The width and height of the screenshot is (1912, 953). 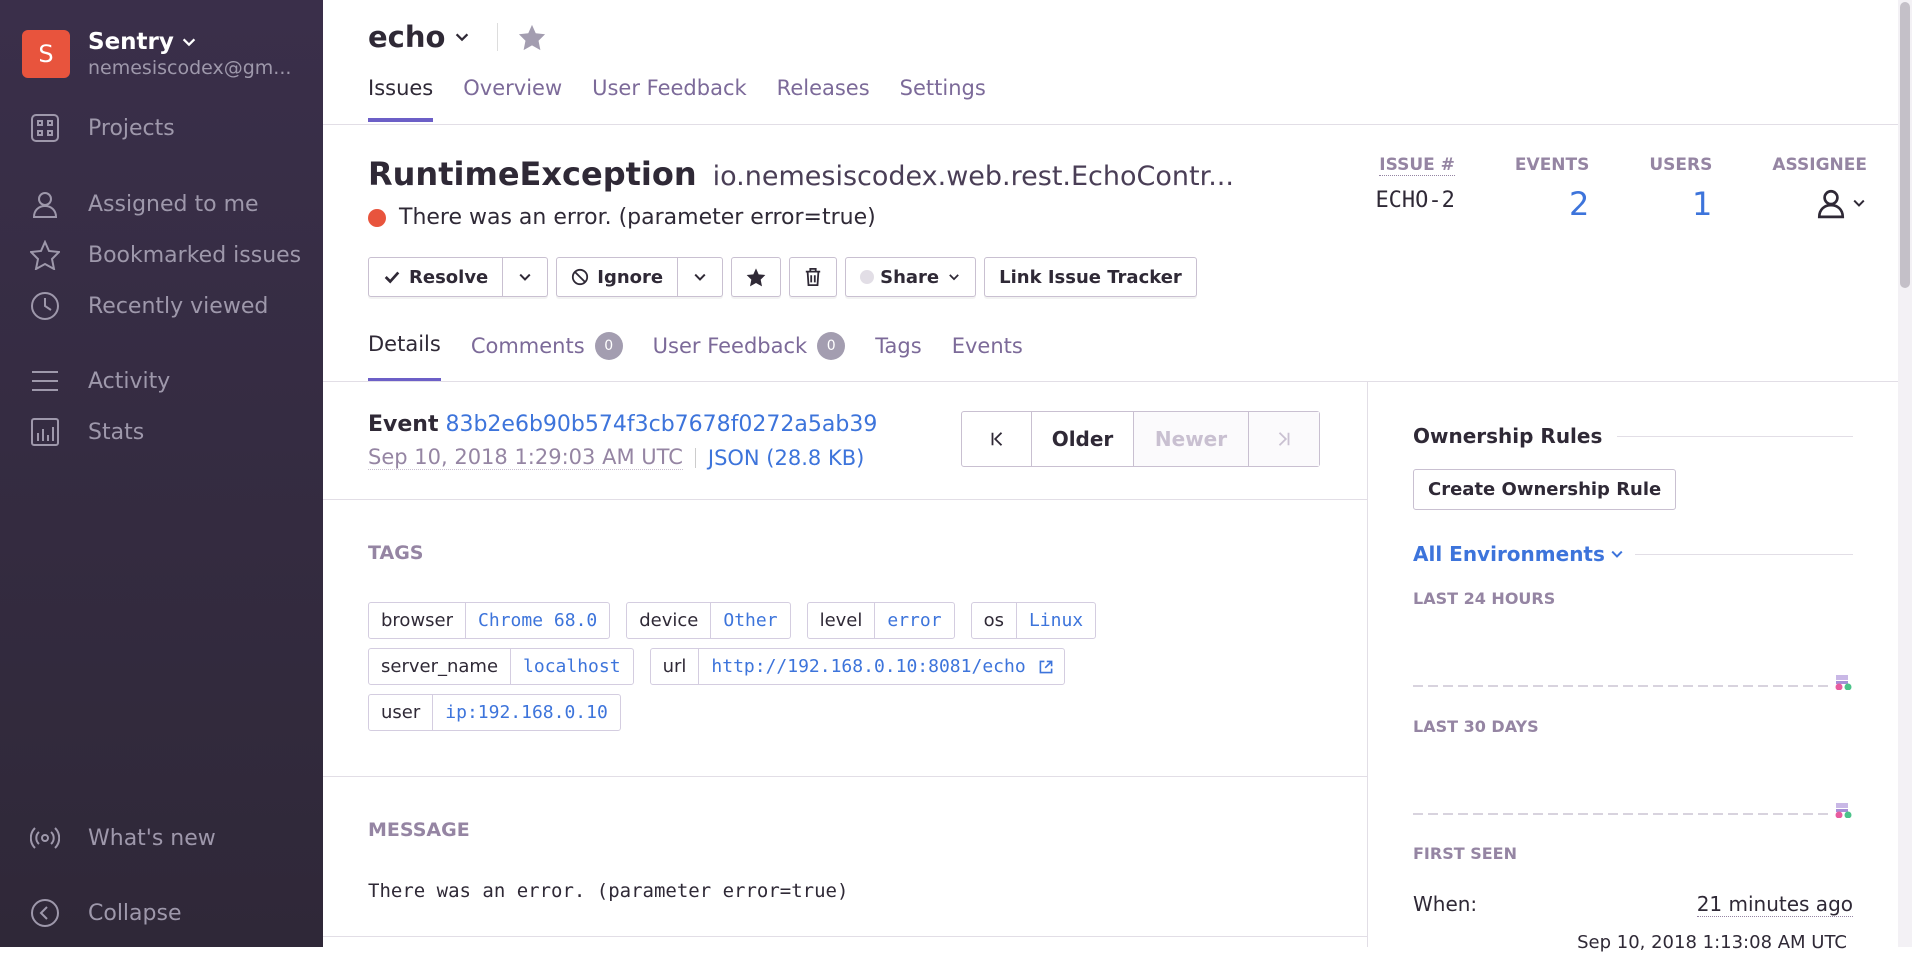 I want to click on issue-number: ISSUE # ECHO-2, so click(x=1415, y=189).